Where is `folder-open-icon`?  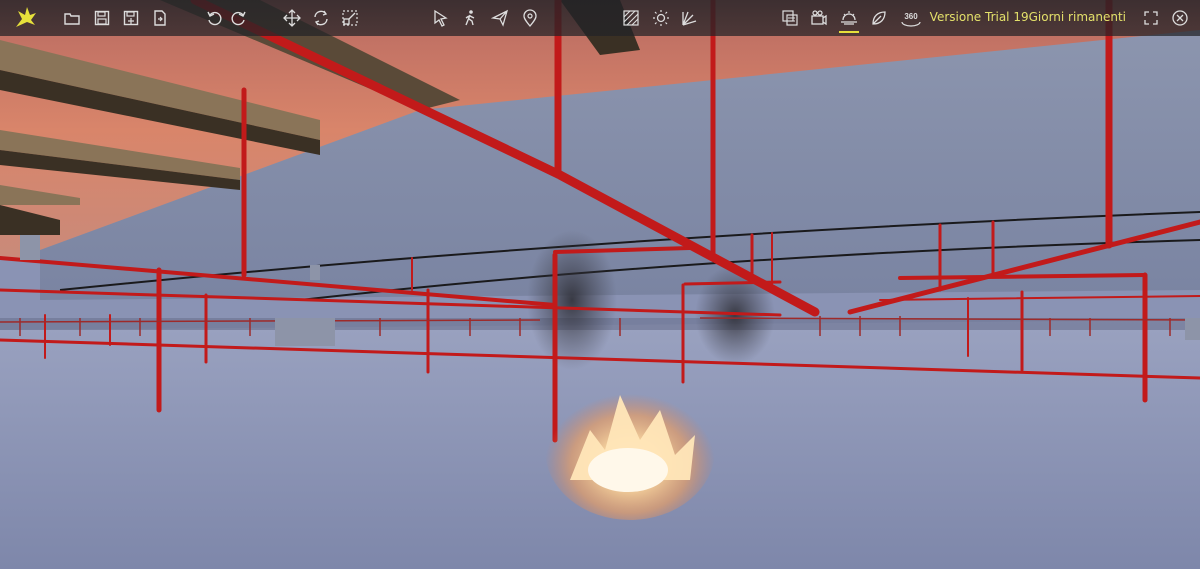 folder-open-icon is located at coordinates (72, 18).